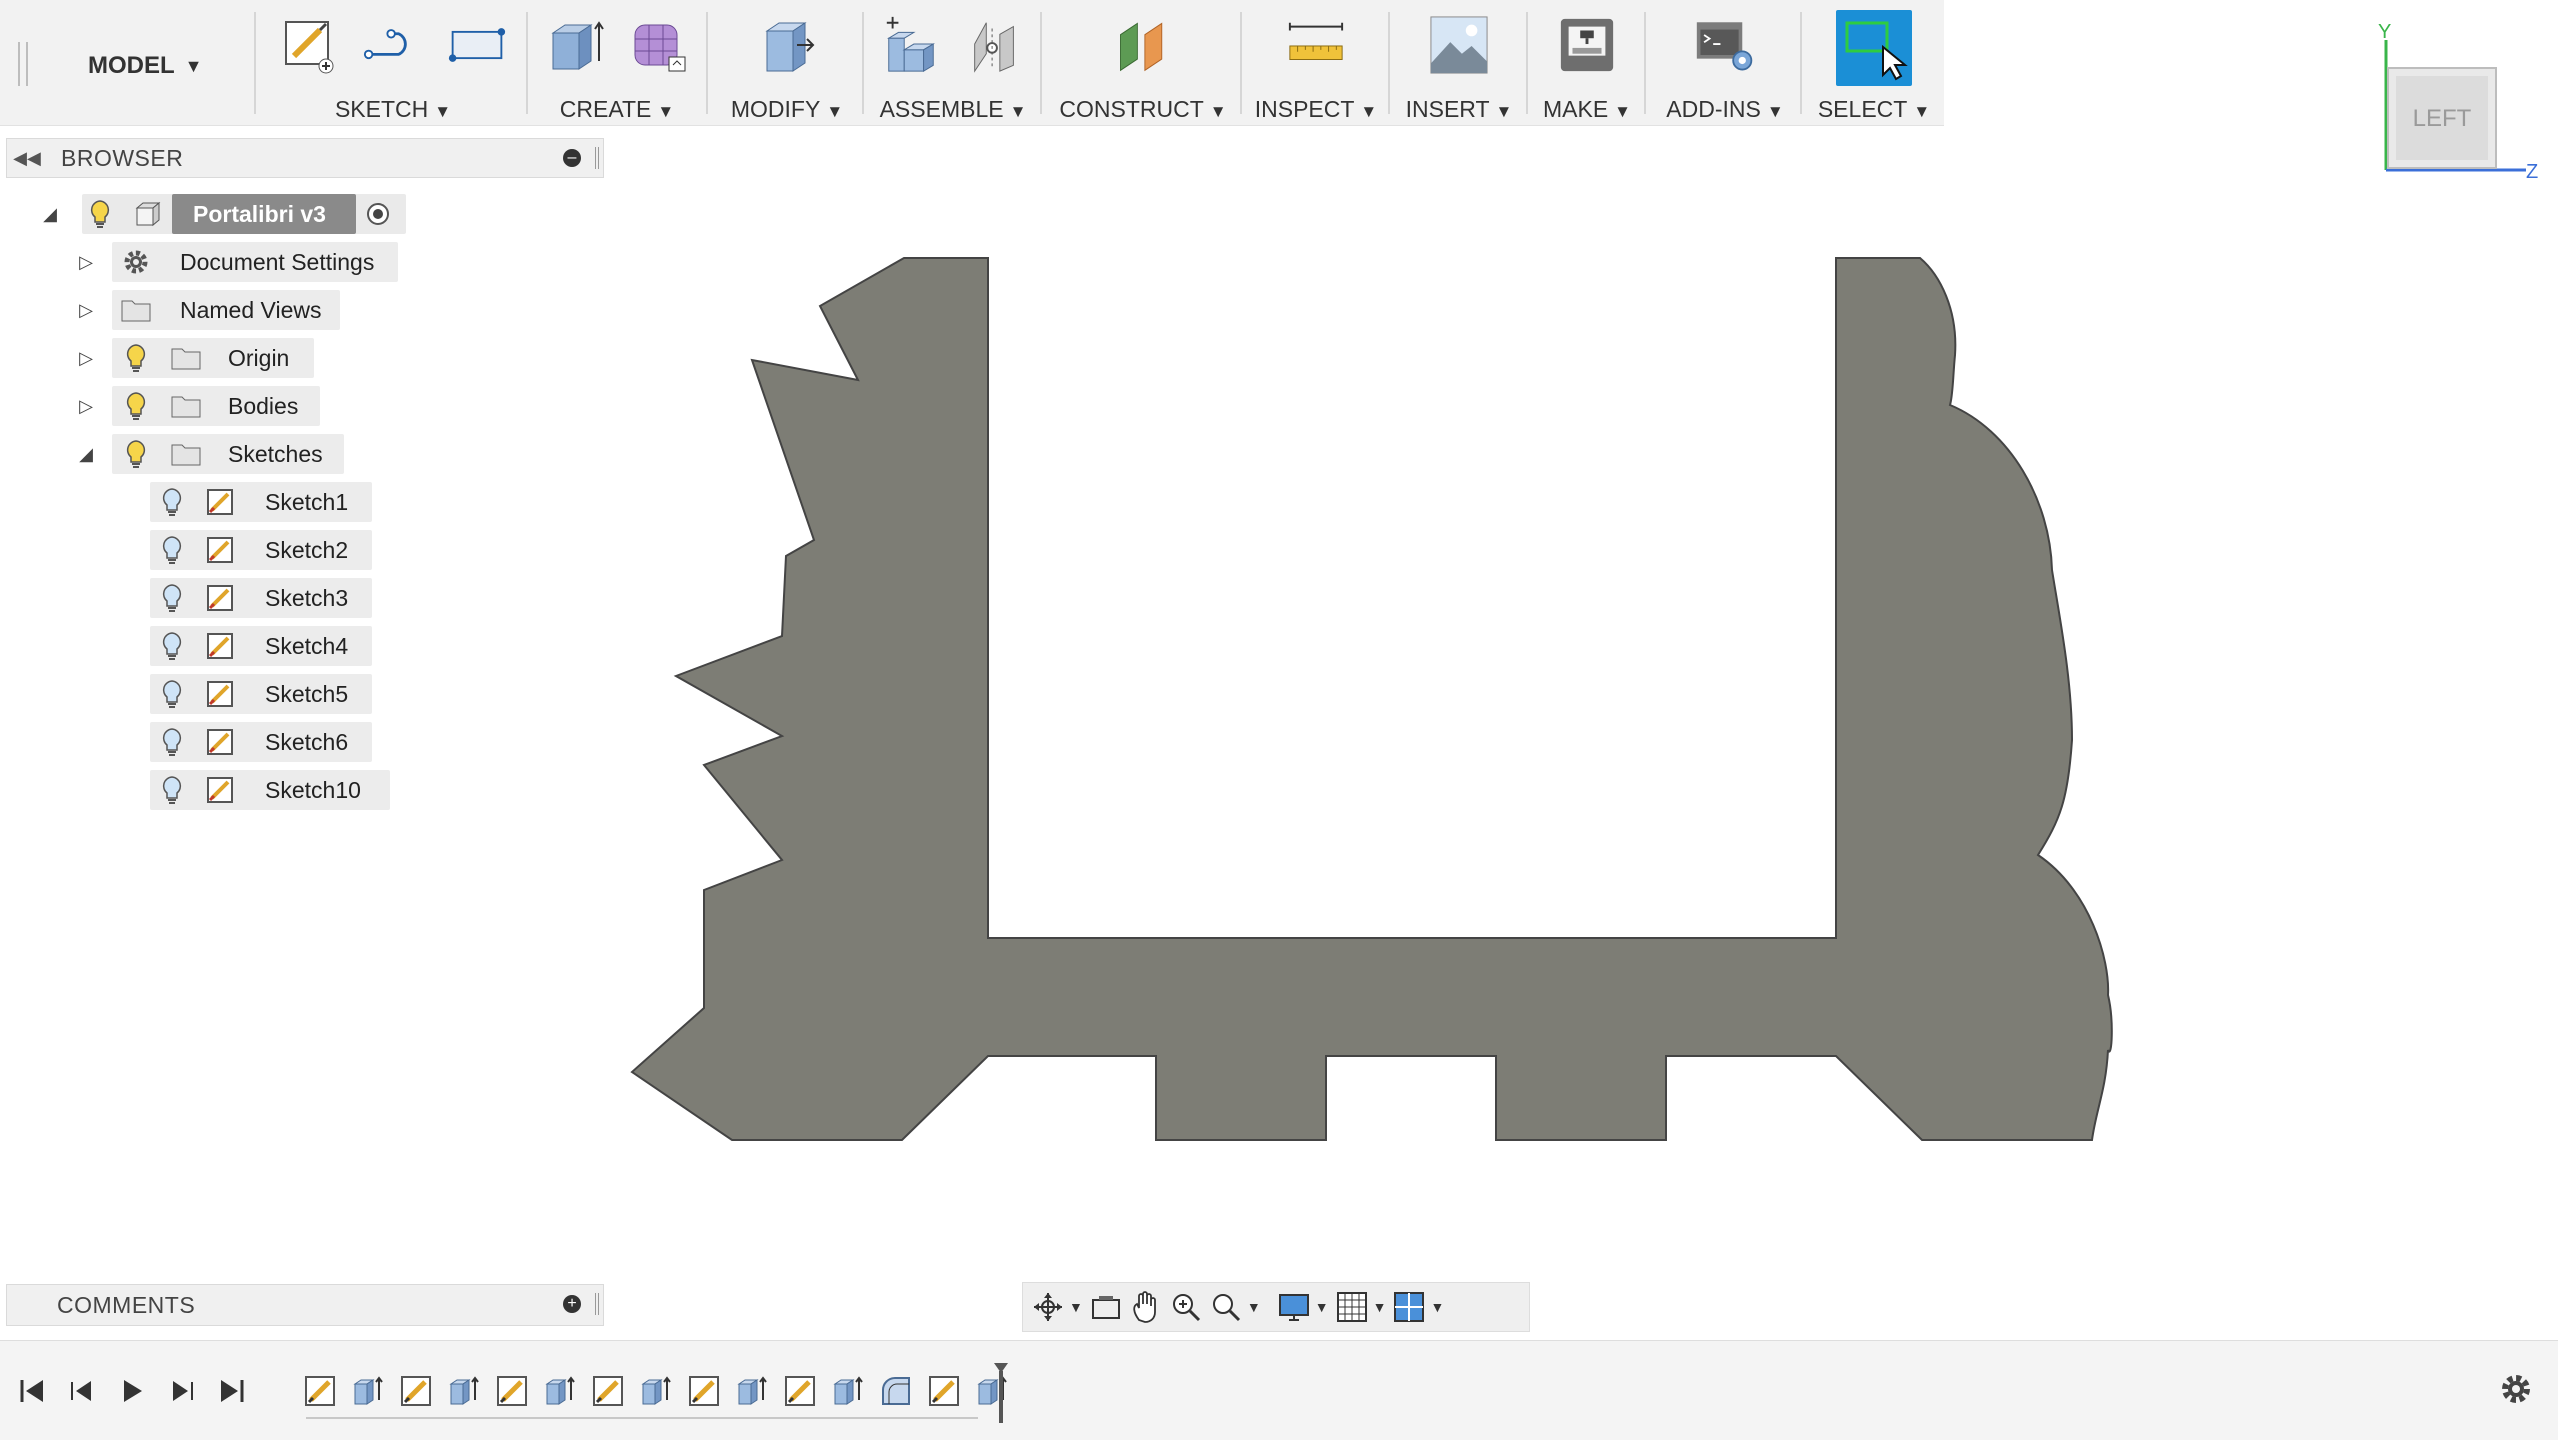  What do you see at coordinates (477, 45) in the screenshot?
I see `rectangle-icon` at bounding box center [477, 45].